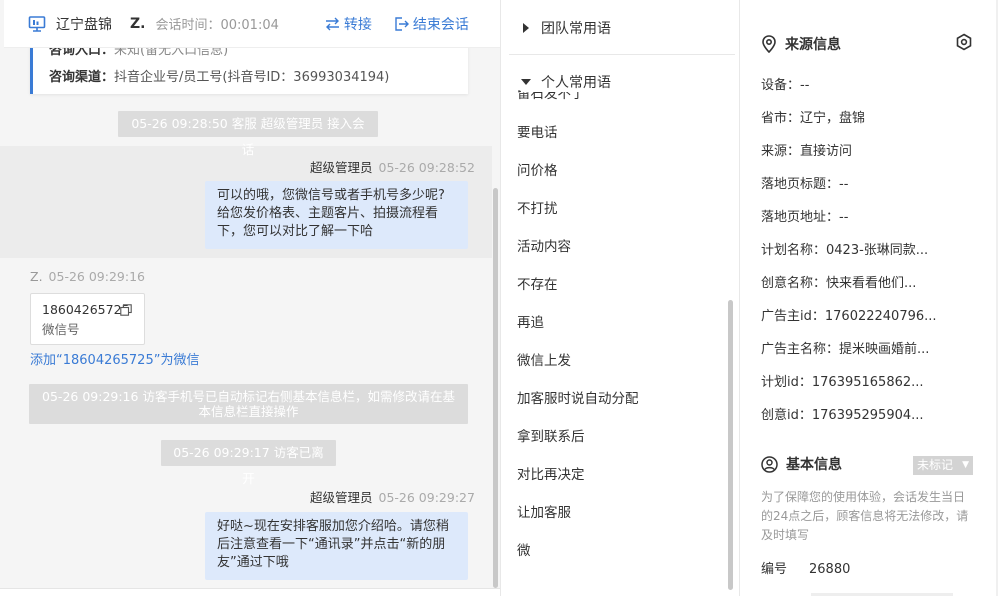 The width and height of the screenshot is (998, 596). I want to click on phrase-item: 要电话, so click(537, 131).